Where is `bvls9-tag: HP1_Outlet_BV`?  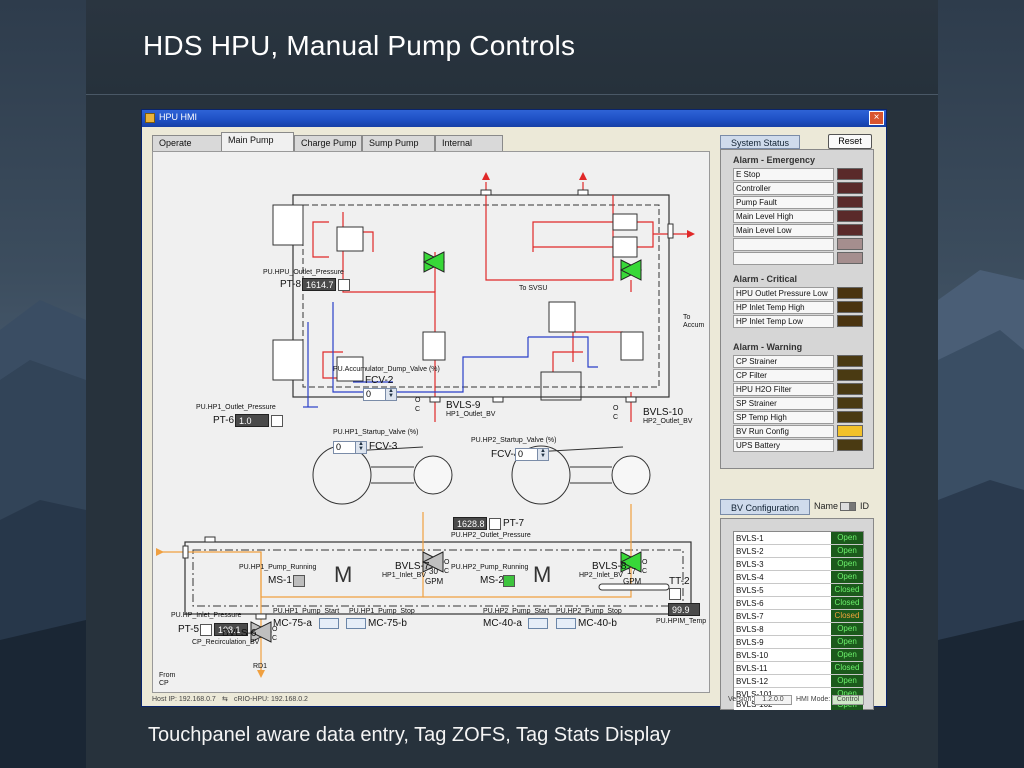 bvls9-tag: HP1_Outlet_BV is located at coordinates (471, 414).